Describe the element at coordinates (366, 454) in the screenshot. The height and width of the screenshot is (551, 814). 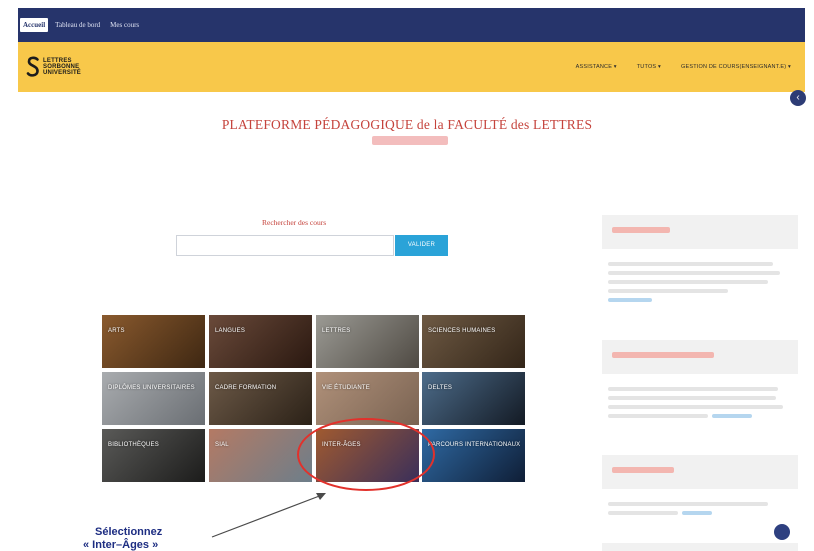
I see `highlight-ellipse` at that location.